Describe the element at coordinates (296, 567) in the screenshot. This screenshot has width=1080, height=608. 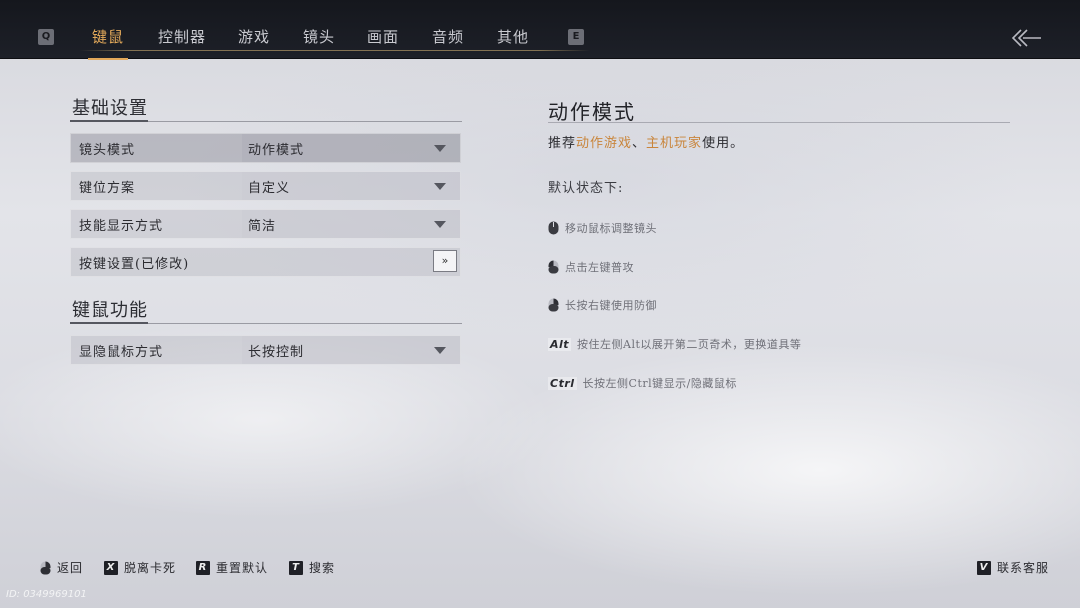
I see `t-key-icon: T` at that location.